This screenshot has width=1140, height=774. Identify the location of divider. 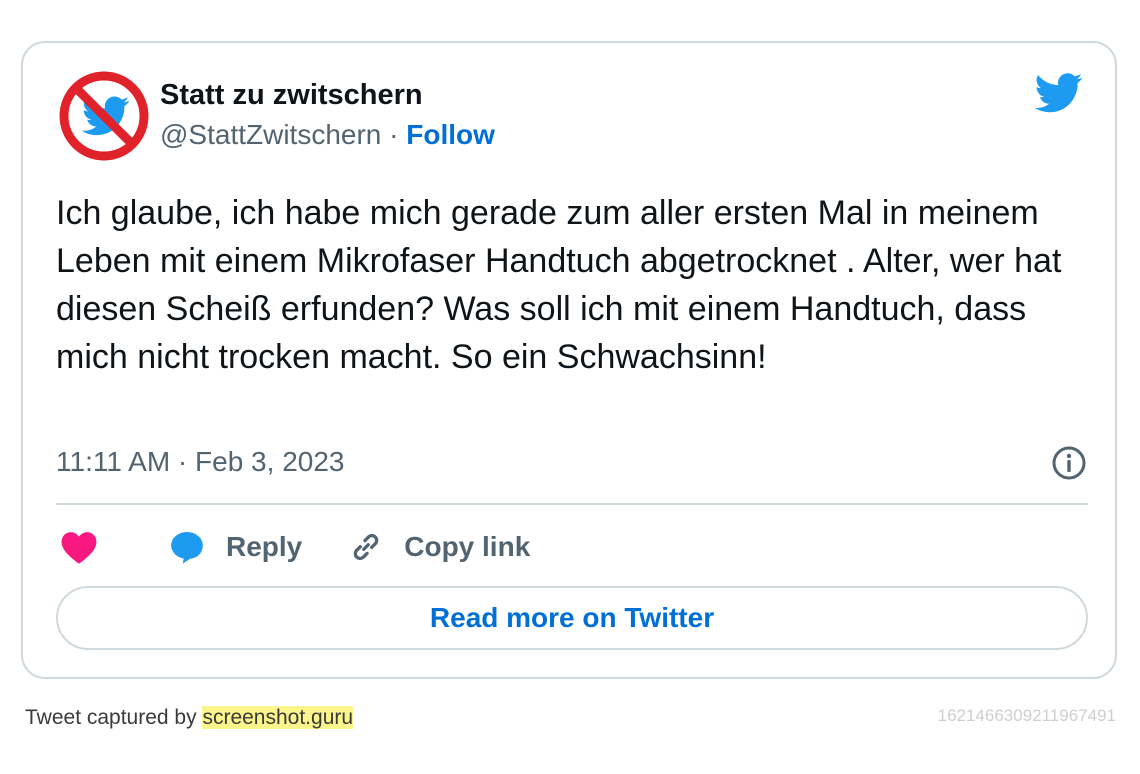
(572, 504).